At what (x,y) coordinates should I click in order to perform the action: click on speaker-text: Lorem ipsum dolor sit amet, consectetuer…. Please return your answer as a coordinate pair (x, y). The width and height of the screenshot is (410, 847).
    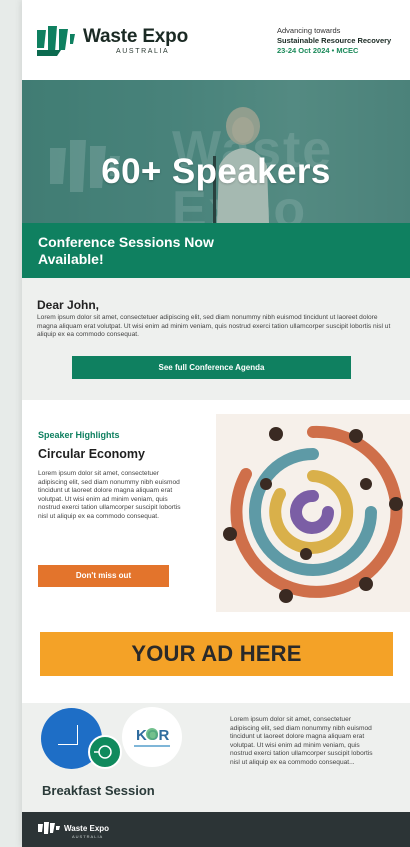
    Looking at the image, I should click on (109, 495).